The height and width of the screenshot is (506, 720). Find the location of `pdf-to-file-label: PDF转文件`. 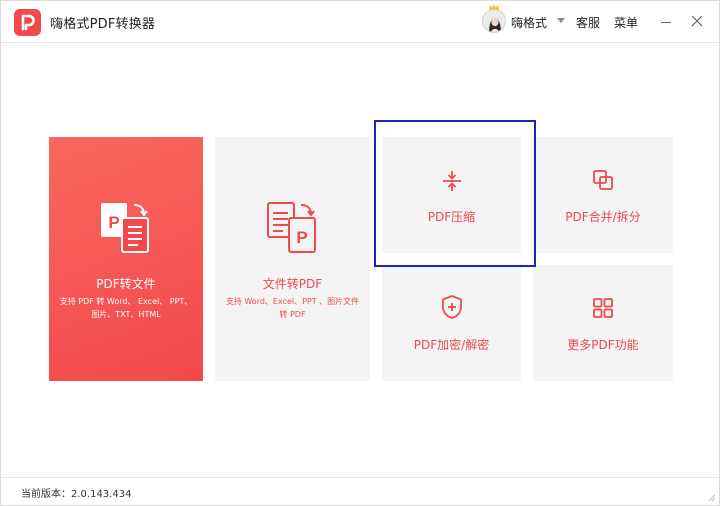

pdf-to-file-label: PDF转文件 is located at coordinates (126, 284).